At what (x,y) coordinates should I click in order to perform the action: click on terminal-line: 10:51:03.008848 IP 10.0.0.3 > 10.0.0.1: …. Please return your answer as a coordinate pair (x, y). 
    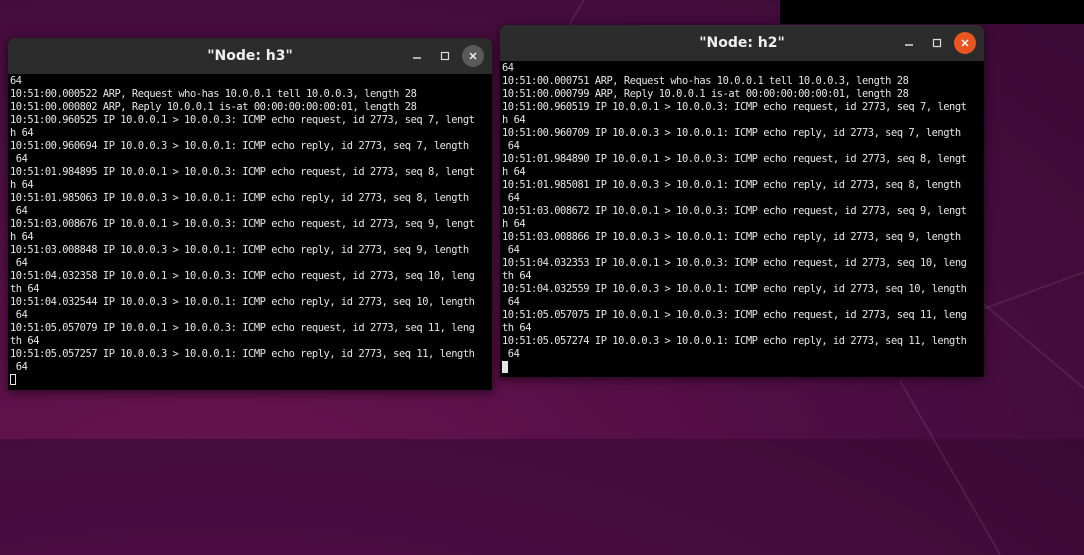
    Looking at the image, I should click on (239, 250).